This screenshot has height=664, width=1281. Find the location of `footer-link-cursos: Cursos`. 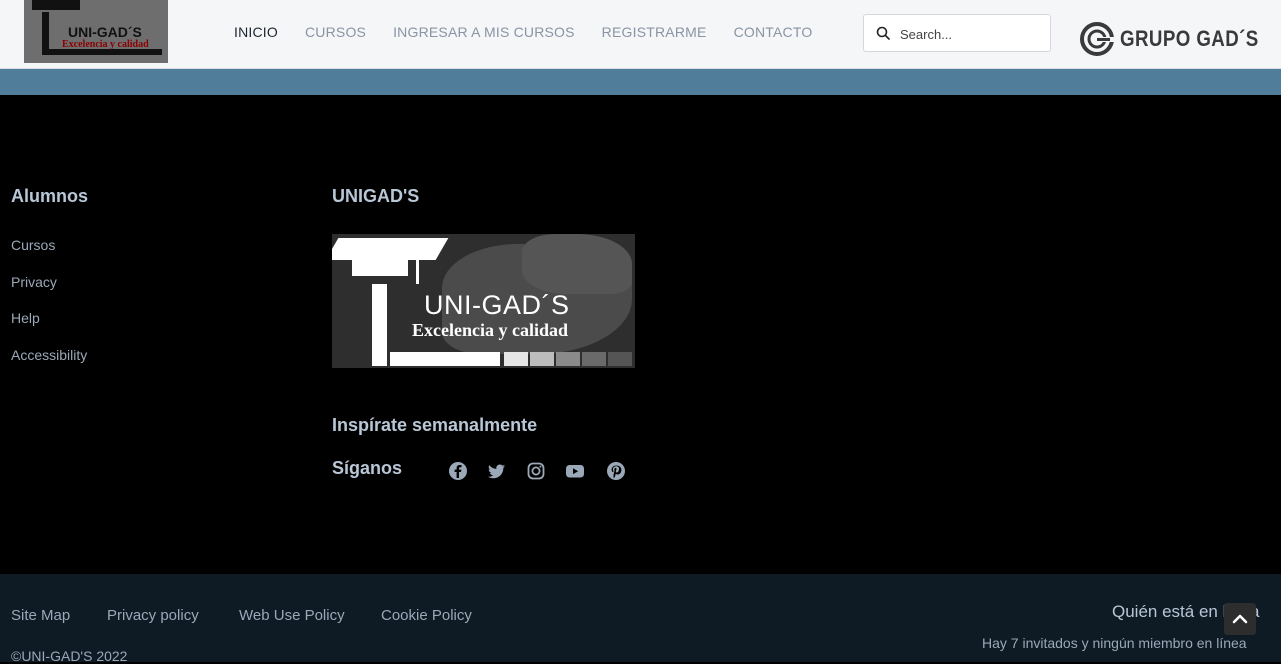

footer-link-cursos: Cursos is located at coordinates (33, 245).